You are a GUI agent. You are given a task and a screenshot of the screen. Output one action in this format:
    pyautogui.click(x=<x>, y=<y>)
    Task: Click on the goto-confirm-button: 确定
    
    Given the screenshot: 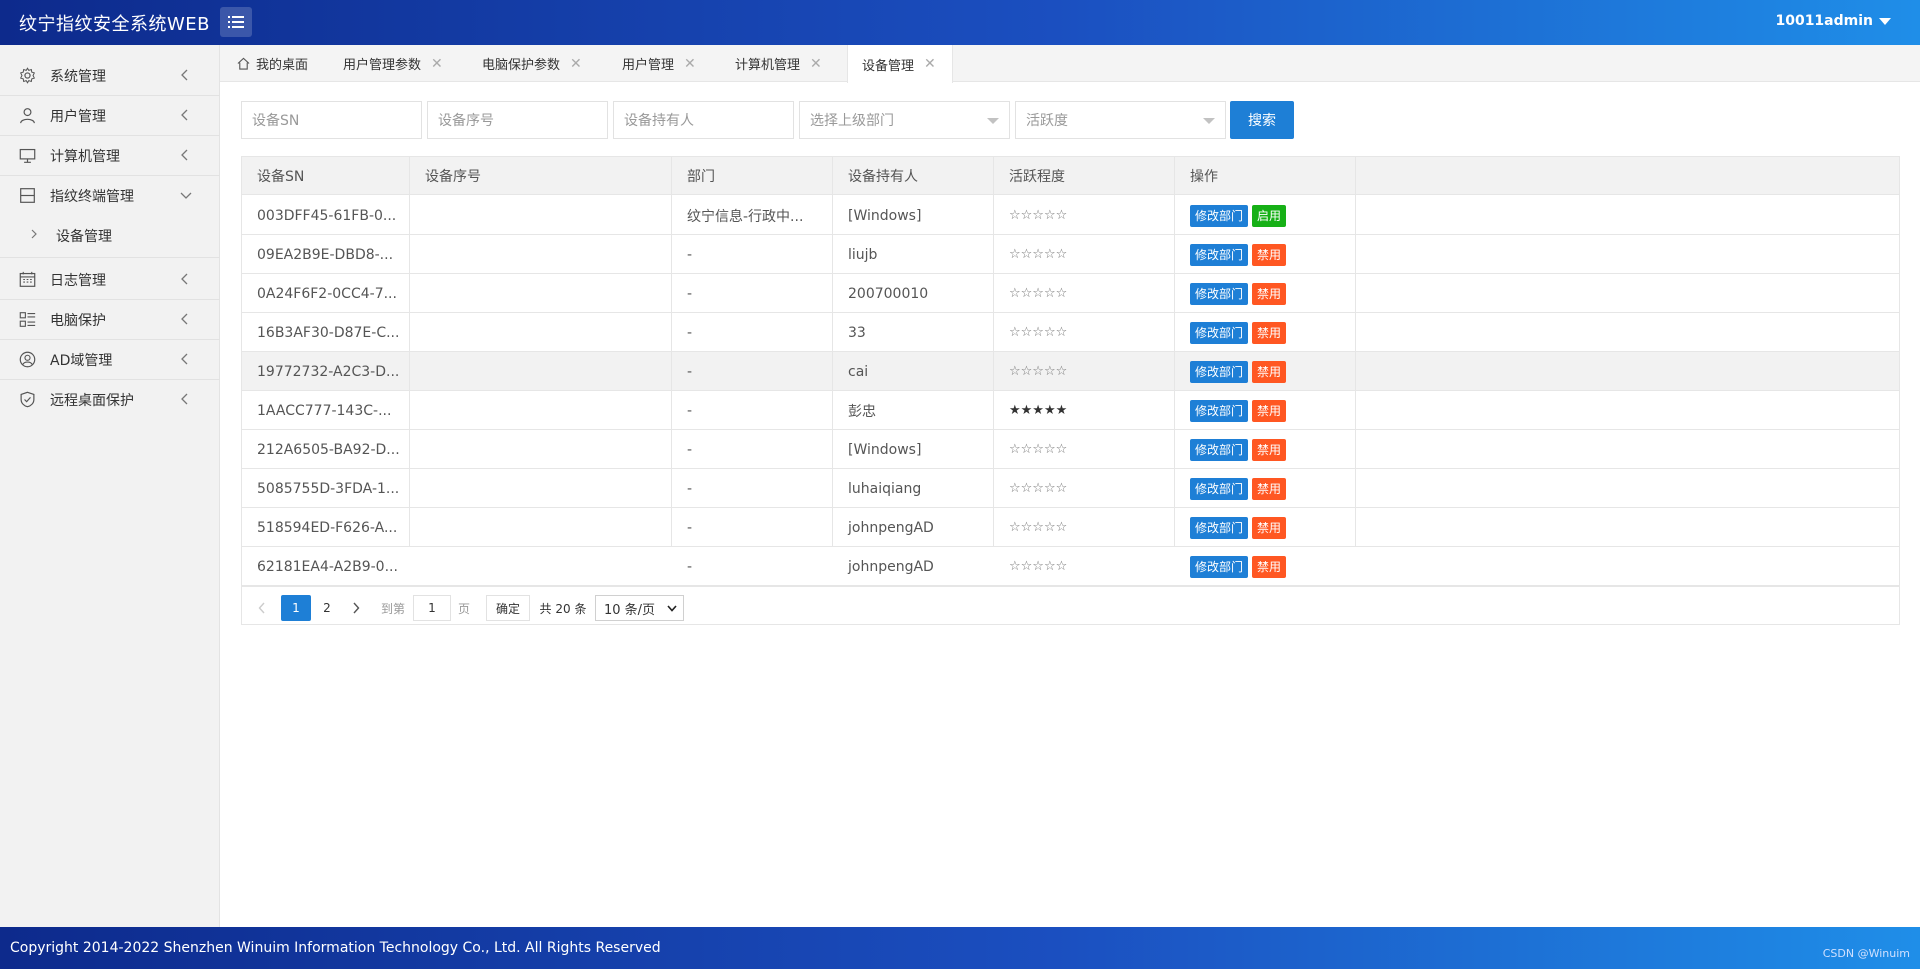 What is the action you would take?
    pyautogui.click(x=508, y=608)
    